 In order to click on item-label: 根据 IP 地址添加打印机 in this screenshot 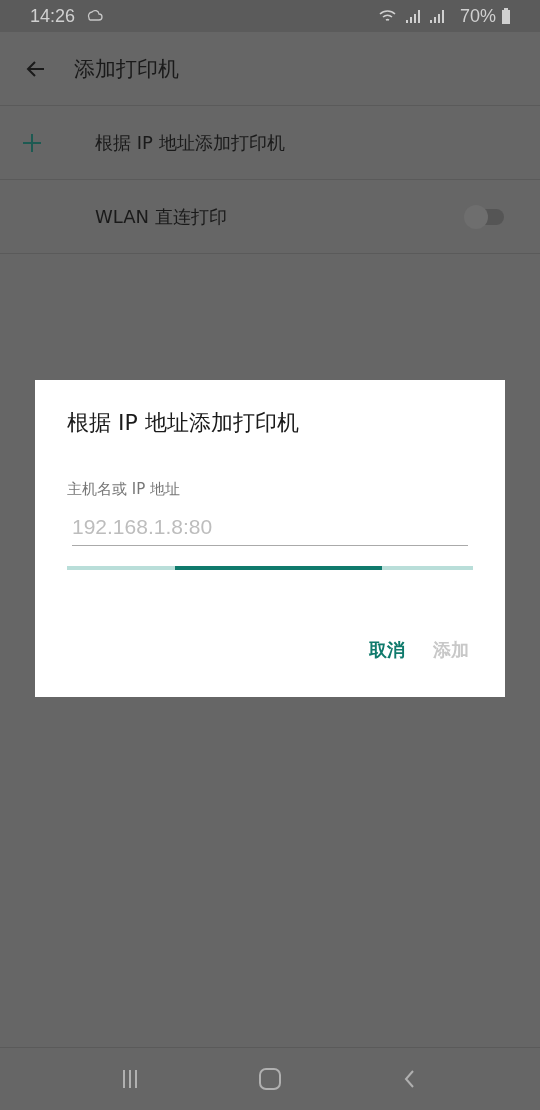, I will do `click(190, 142)`.